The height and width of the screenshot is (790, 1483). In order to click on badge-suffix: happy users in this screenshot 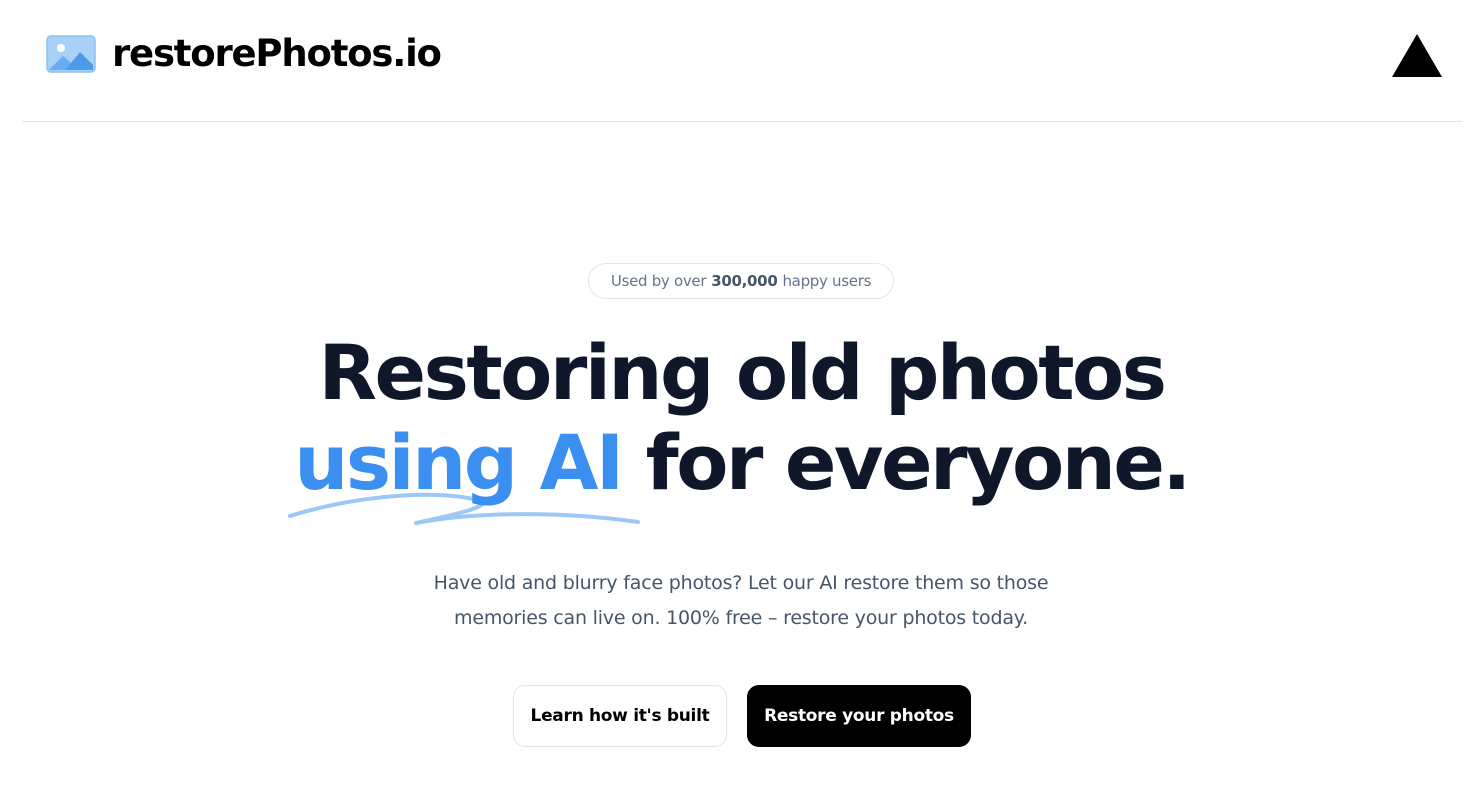, I will do `click(827, 281)`.